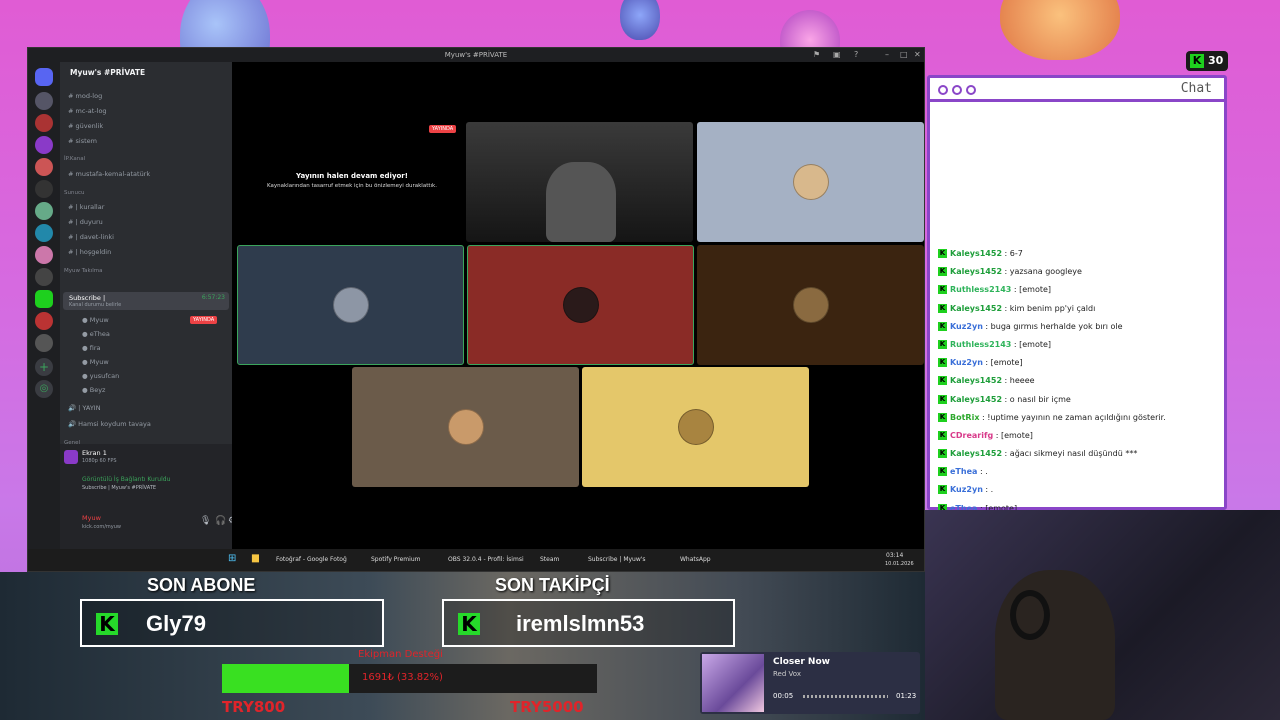  Describe the element at coordinates (91, 518) in the screenshot. I see `user-name: Myuw` at that location.